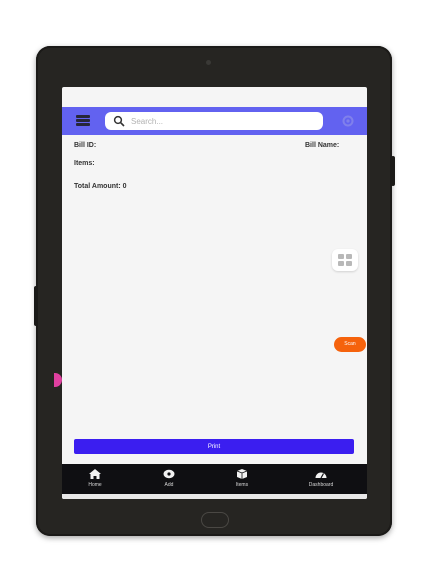  I want to click on print-button: Print, so click(214, 446).